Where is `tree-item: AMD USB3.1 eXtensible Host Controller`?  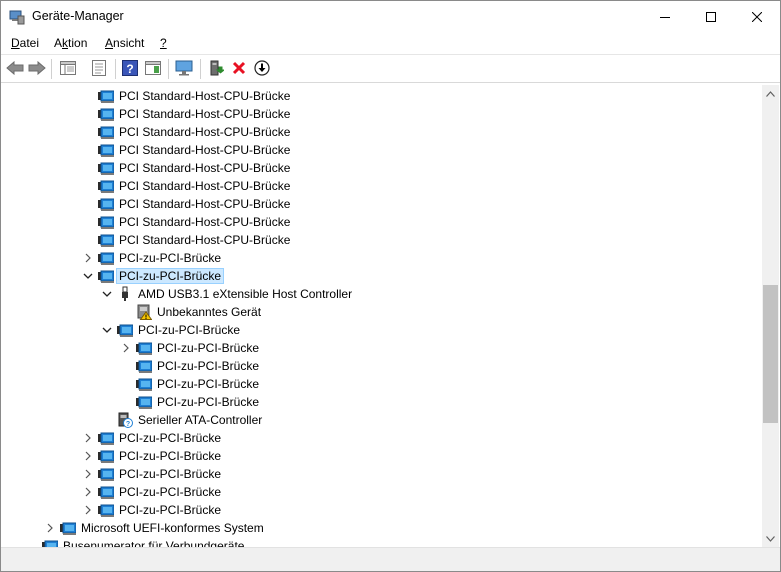 tree-item: AMD USB3.1 eXtensible Host Controller is located at coordinates (382, 294).